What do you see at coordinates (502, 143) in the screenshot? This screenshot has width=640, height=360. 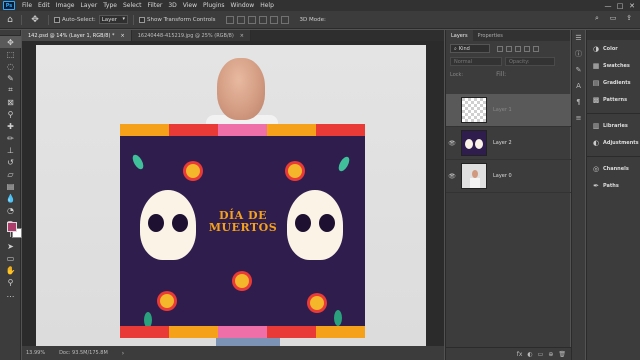 I see `layer-name: Layer 2` at bounding box center [502, 143].